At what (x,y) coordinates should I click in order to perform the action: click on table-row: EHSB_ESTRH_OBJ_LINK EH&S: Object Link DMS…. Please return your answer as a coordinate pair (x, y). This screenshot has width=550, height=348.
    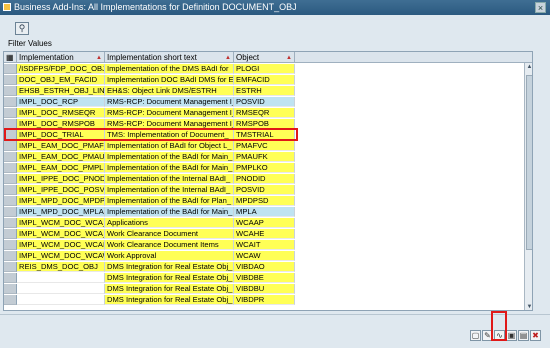
    Looking at the image, I should click on (268, 91).